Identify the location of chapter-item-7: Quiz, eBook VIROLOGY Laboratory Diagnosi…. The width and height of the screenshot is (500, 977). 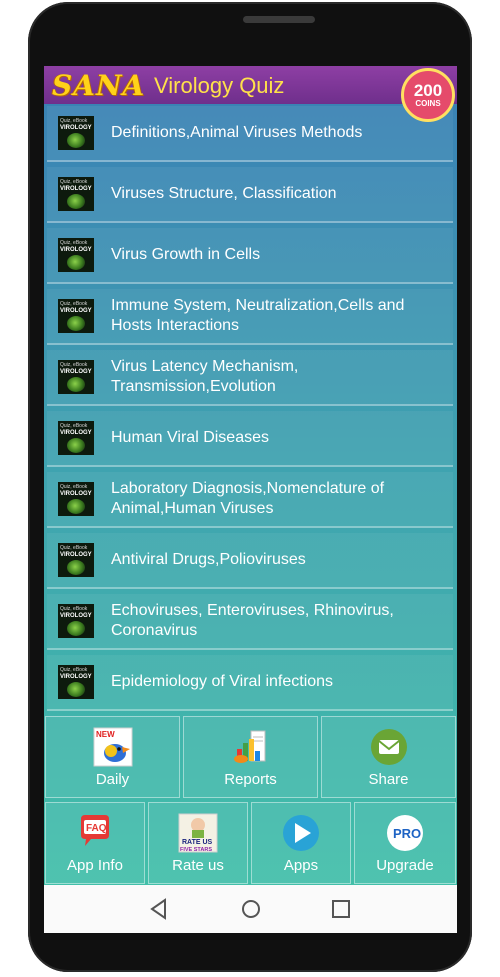
(250, 500).